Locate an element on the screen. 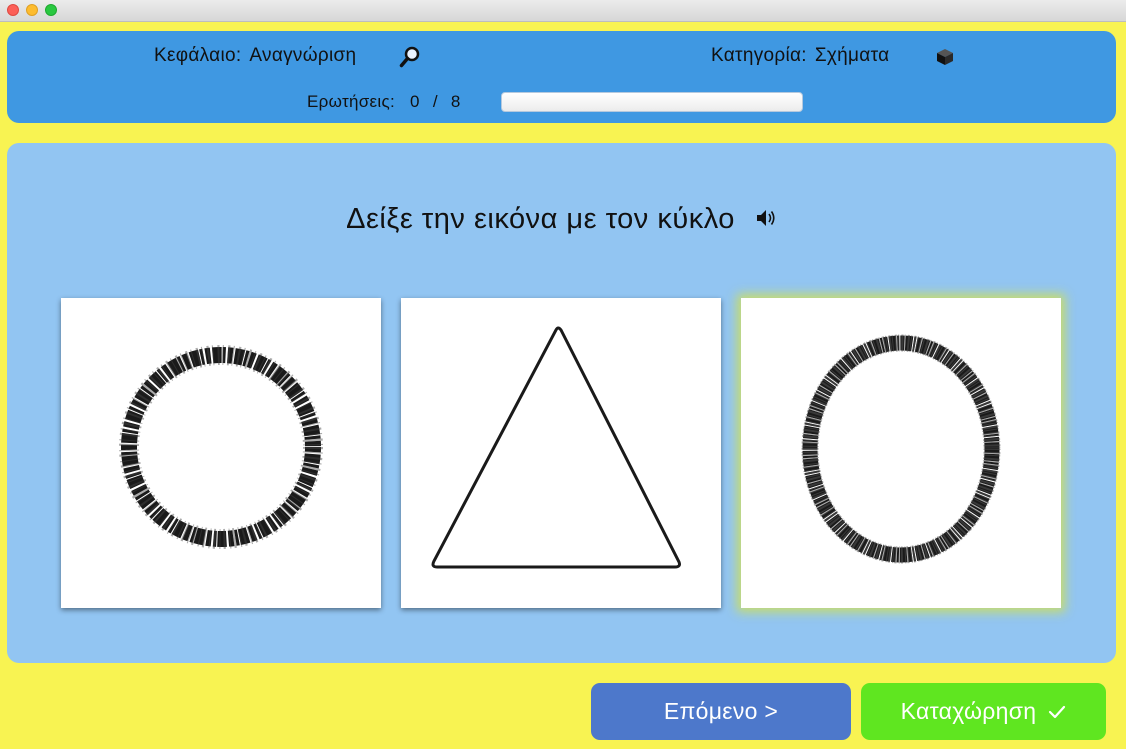 Image resolution: width=1126 pixels, height=749 pixels. category-info: Κατηγορία: Σχήματα is located at coordinates (800, 56).